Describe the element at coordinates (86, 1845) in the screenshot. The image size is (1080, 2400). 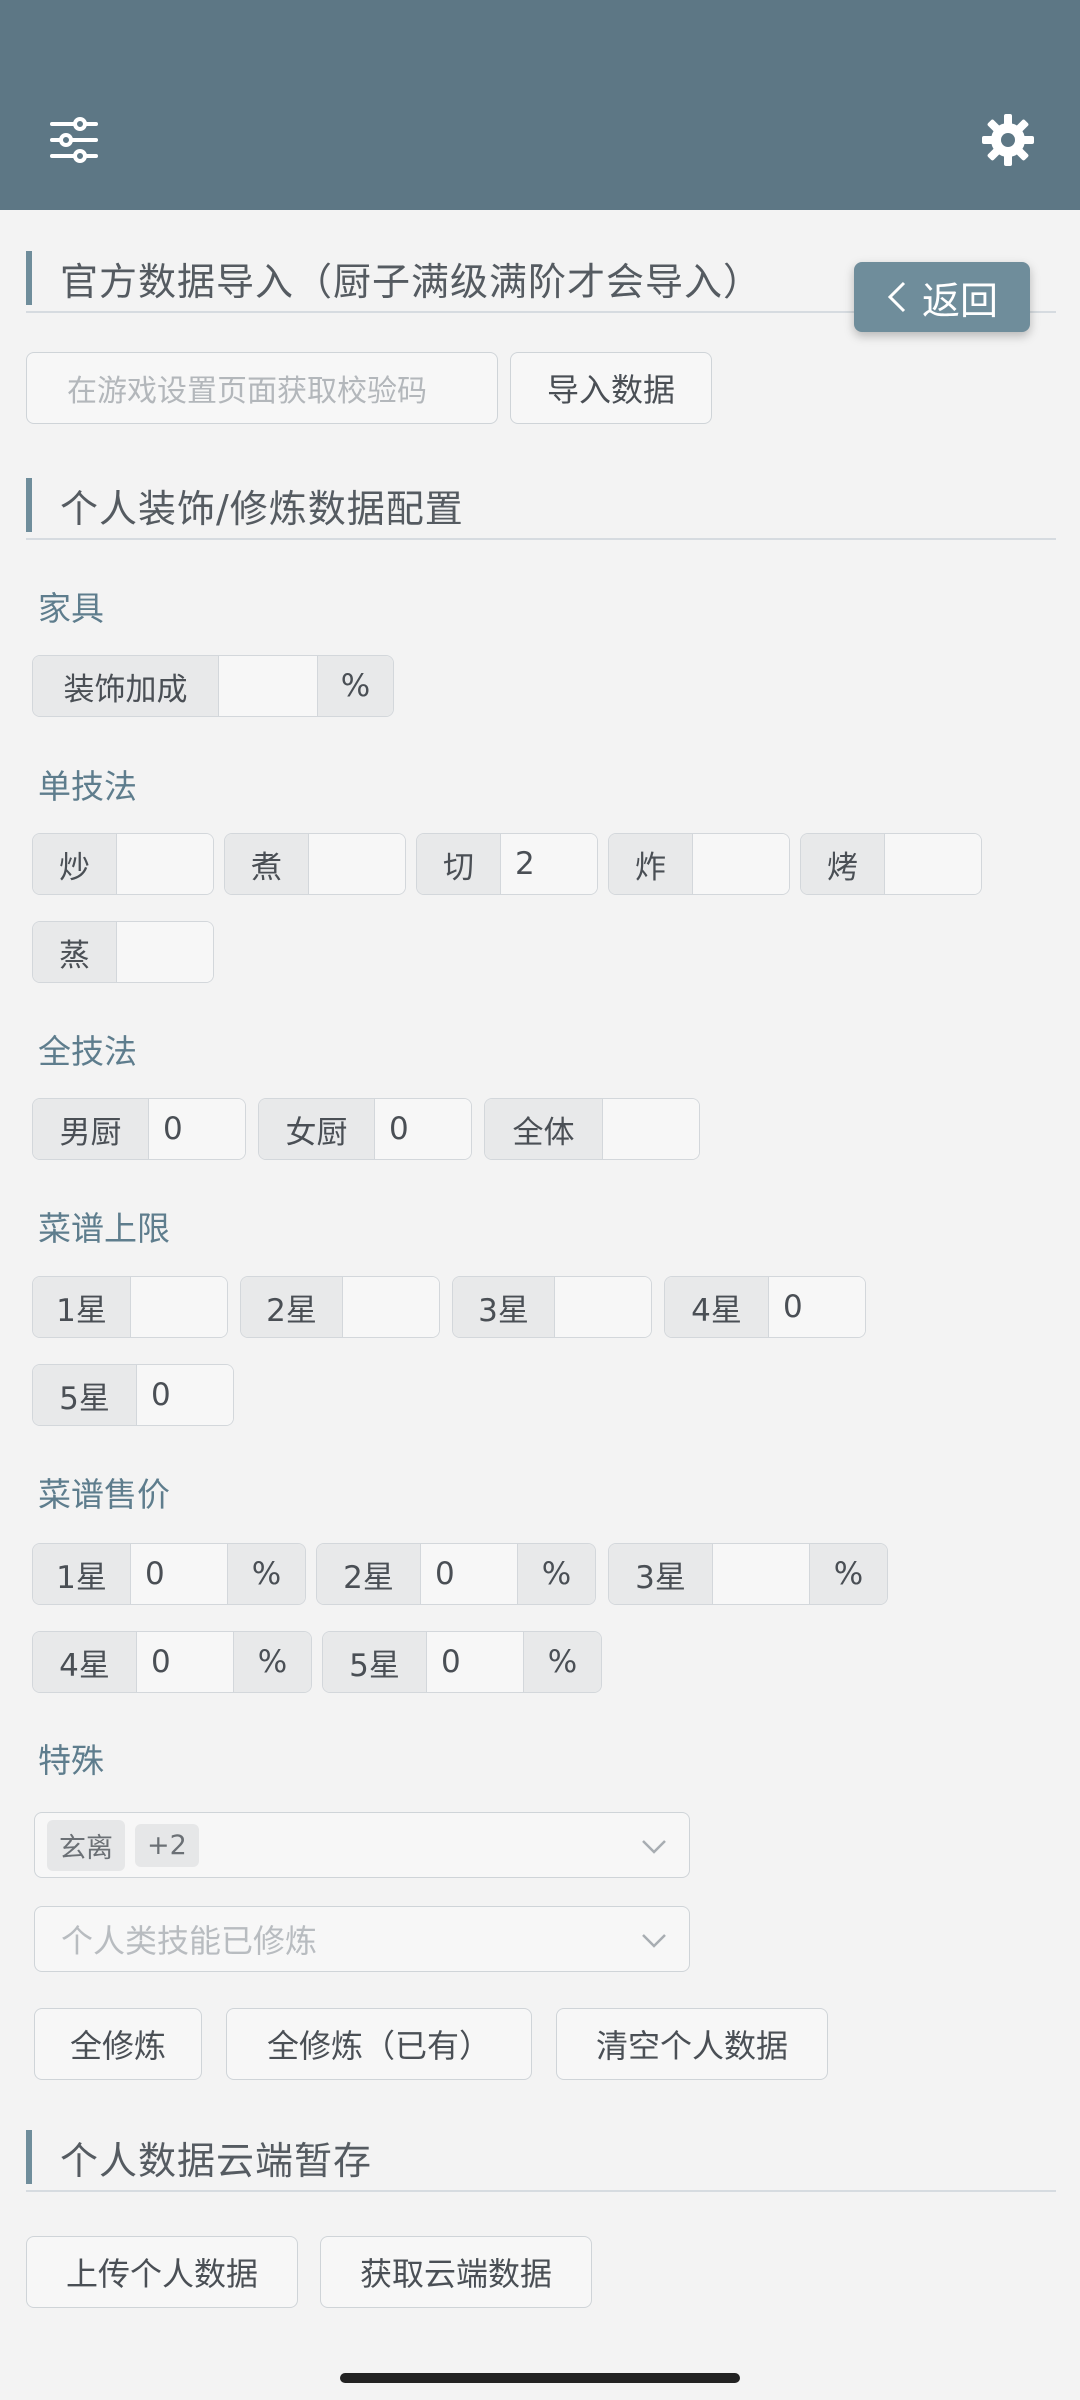
I see `selected-tag: 玄离` at that location.